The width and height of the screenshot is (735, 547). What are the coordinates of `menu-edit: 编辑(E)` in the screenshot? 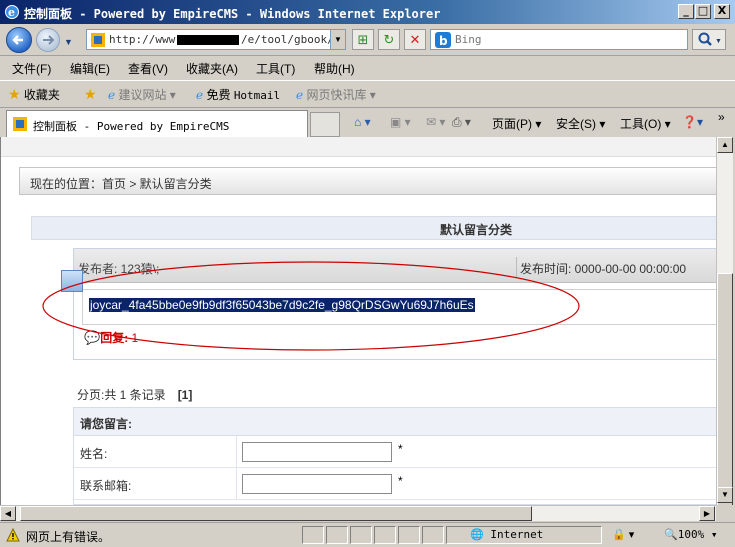 It's located at (90, 68).